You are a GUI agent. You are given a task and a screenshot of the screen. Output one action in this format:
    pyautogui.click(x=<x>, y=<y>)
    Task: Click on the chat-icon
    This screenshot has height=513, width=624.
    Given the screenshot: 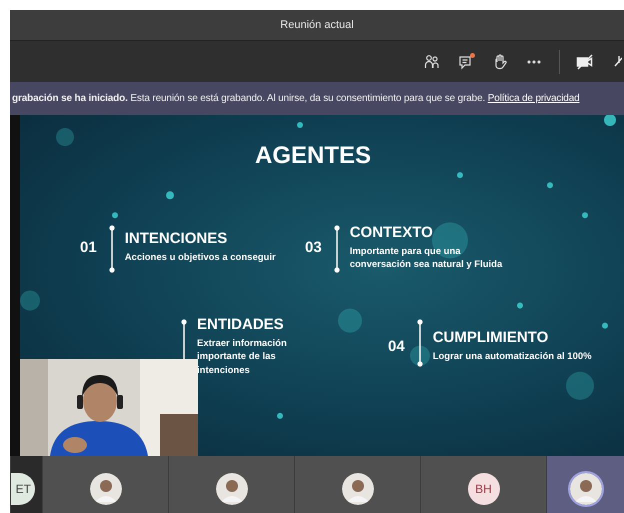 What is the action you would take?
    pyautogui.click(x=466, y=61)
    